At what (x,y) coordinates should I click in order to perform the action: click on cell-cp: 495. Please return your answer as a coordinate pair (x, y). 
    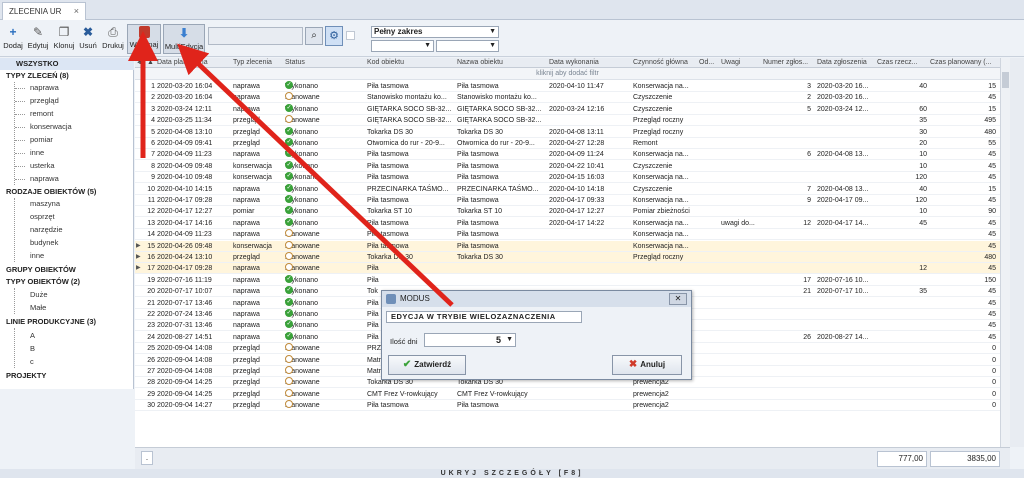
    Looking at the image, I should click on (990, 121).